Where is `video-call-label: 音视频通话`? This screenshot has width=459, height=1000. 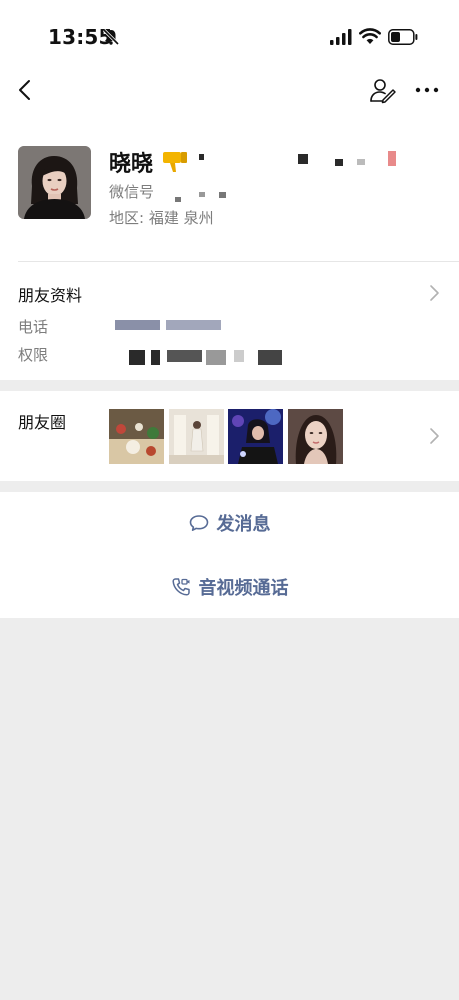 video-call-label: 音视频通话 is located at coordinates (243, 588).